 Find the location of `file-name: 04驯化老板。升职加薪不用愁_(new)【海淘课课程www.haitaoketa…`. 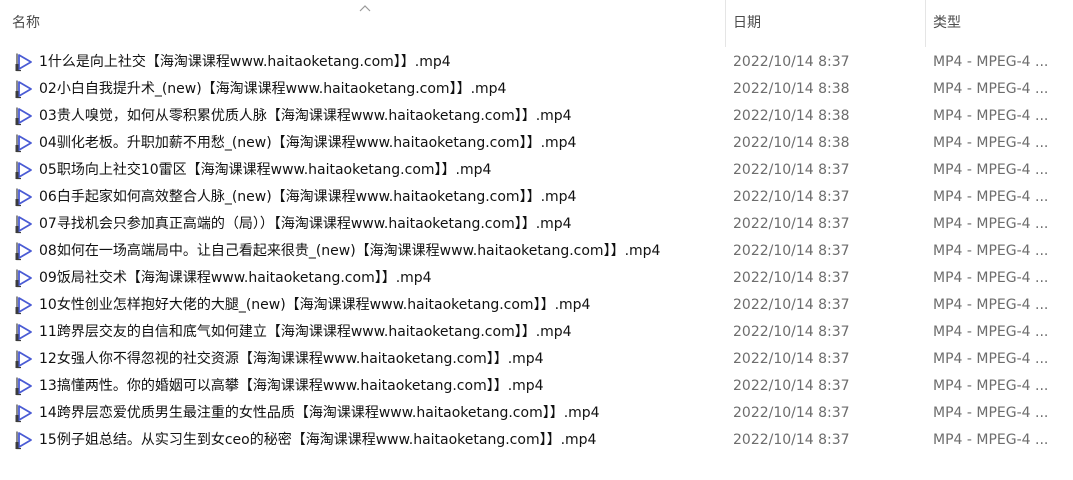

file-name: 04驯化老板。升职加薪不用愁_(new)【海淘课课程www.haitaoketa… is located at coordinates (308, 143).